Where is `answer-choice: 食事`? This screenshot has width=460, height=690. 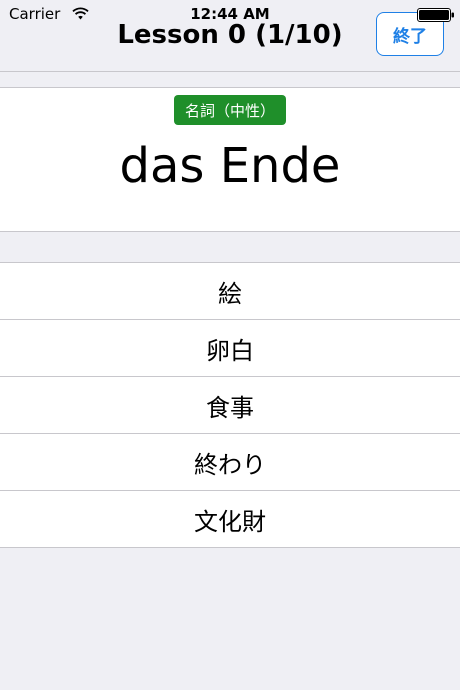 answer-choice: 食事 is located at coordinates (230, 405).